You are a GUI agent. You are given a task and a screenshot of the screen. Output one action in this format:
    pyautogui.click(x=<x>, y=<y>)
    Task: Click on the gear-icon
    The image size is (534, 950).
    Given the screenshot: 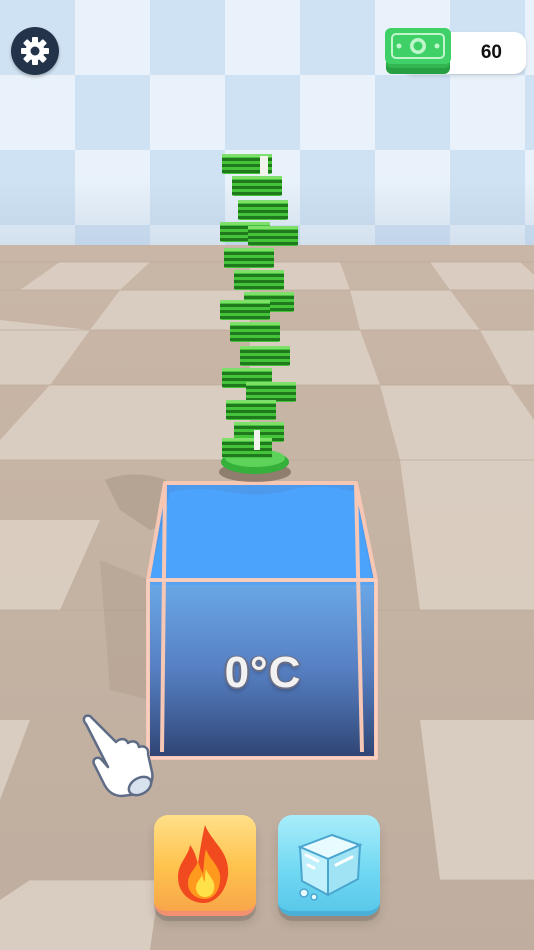 What is the action you would take?
    pyautogui.click(x=35, y=51)
    